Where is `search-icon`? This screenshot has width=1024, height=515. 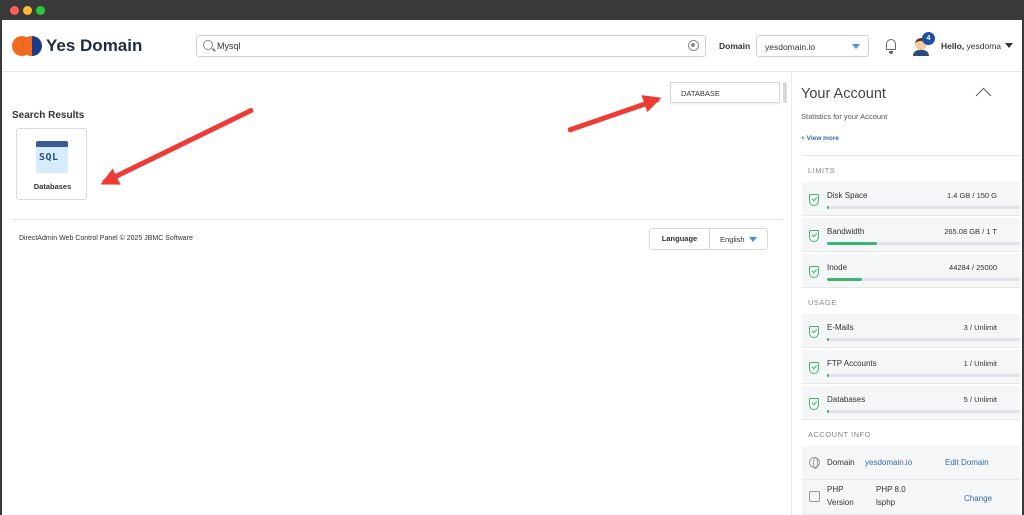
search-icon is located at coordinates (208, 45).